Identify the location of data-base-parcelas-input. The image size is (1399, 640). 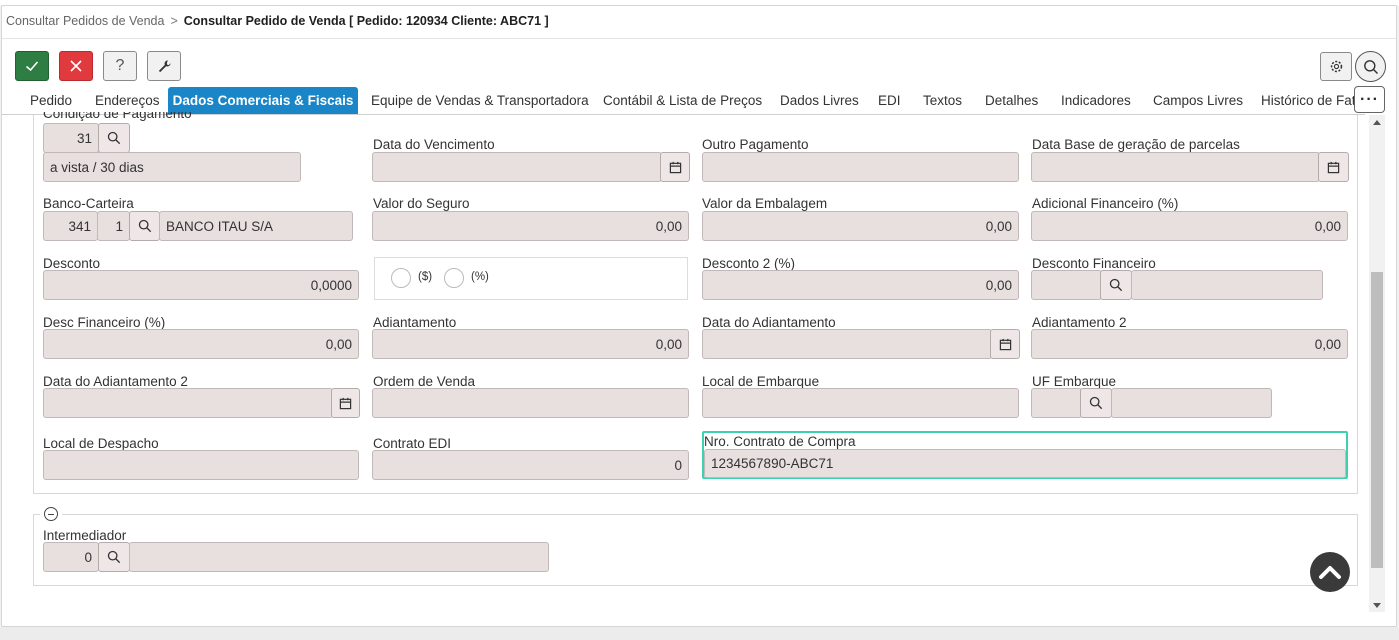
(1175, 167).